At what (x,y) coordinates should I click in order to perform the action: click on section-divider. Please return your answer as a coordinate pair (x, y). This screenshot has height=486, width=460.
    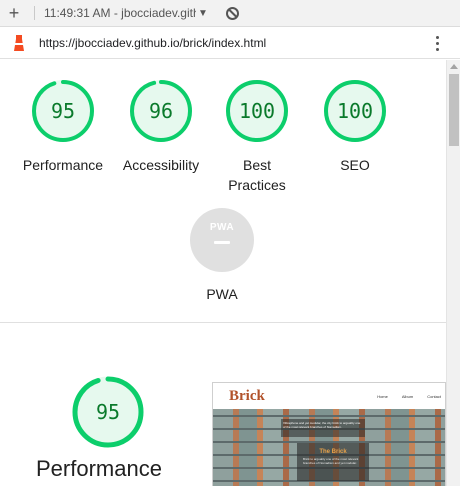
    Looking at the image, I should click on (223, 322).